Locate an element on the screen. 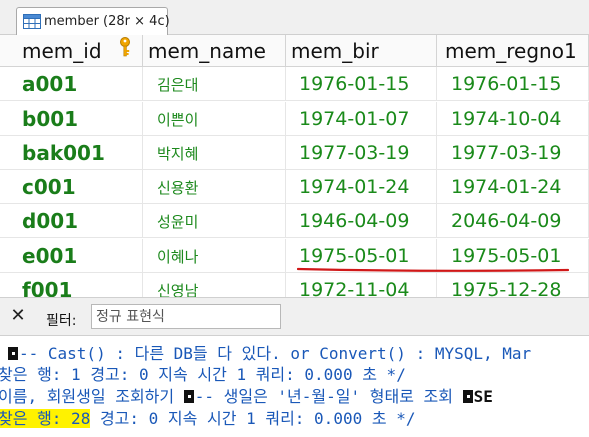  log-line: 찾은 행: 28 경고: 0 지속 시간 1 쿼리: 0.000 초 */ is located at coordinates (207, 419).